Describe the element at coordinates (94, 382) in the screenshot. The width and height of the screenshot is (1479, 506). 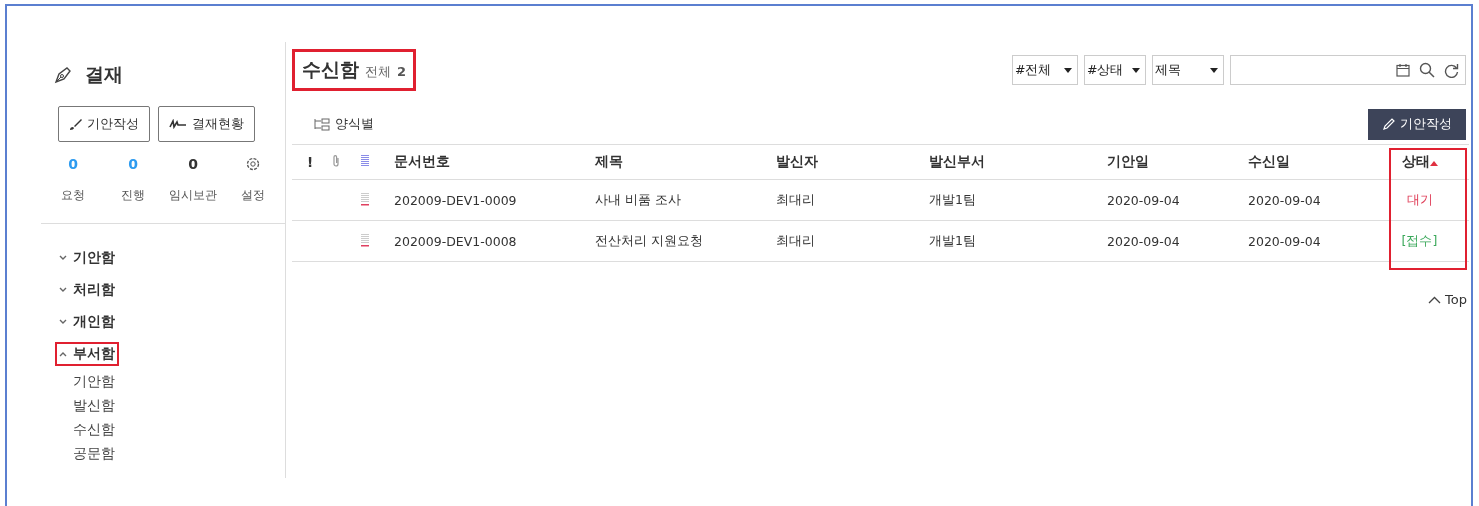
I see `tree-subitem: 기안함` at that location.